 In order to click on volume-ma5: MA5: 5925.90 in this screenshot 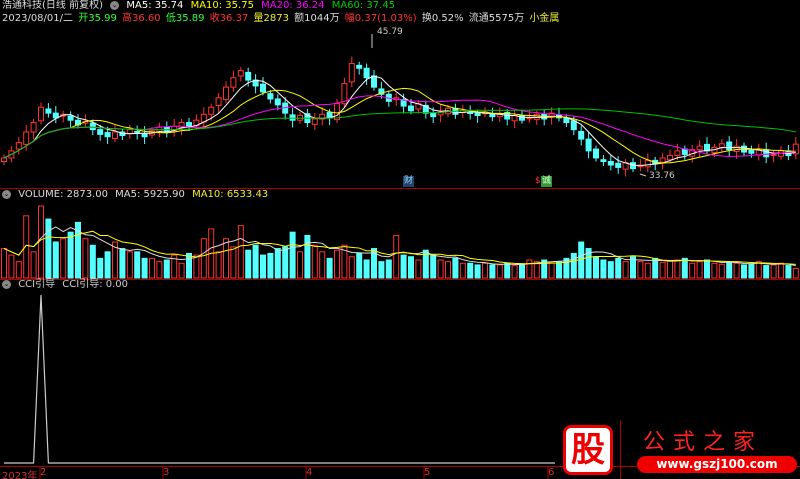, I will do `click(150, 194)`.